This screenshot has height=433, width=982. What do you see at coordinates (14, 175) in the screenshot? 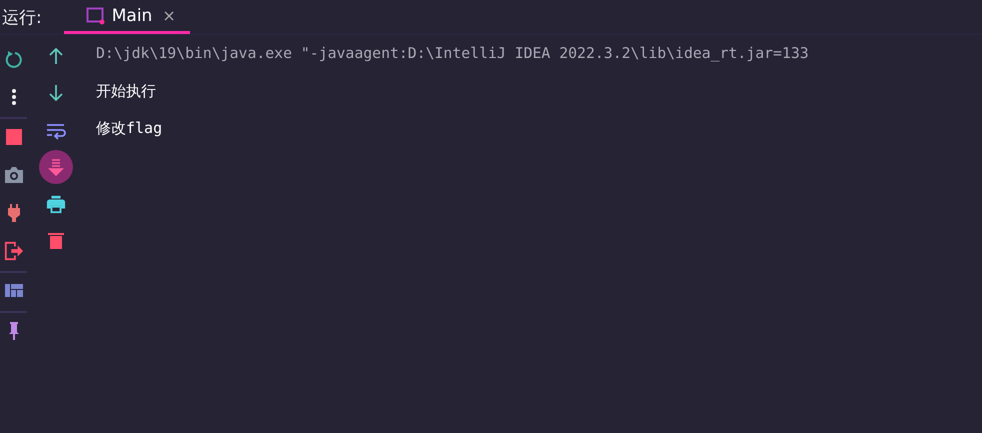
I see `camera-icon` at bounding box center [14, 175].